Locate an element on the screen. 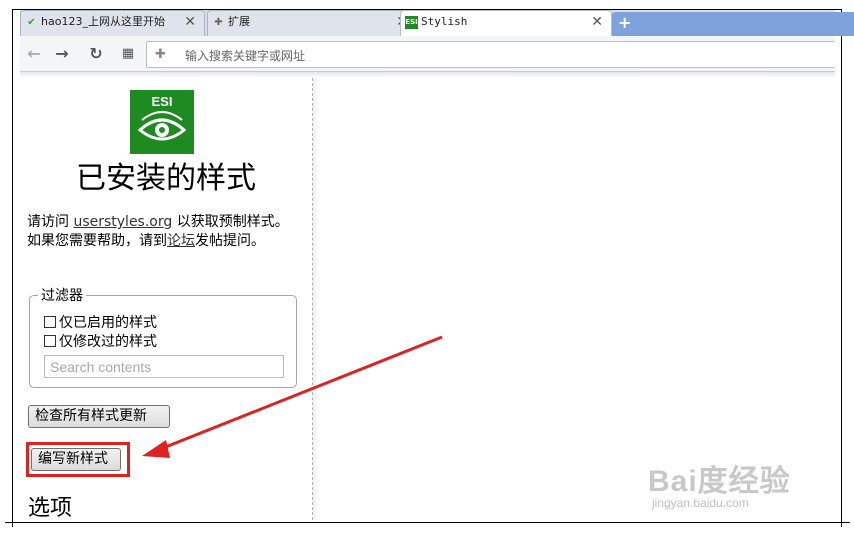 Image resolution: width=854 pixels, height=533 pixels. baidu-watermark: Bai度经验 jingyan.baidu.com is located at coordinates (740, 485).